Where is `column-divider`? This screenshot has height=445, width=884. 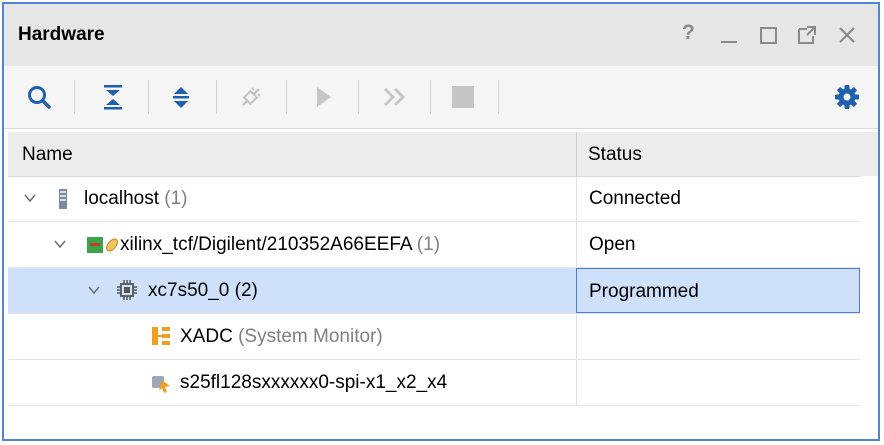 column-divider is located at coordinates (576, 154).